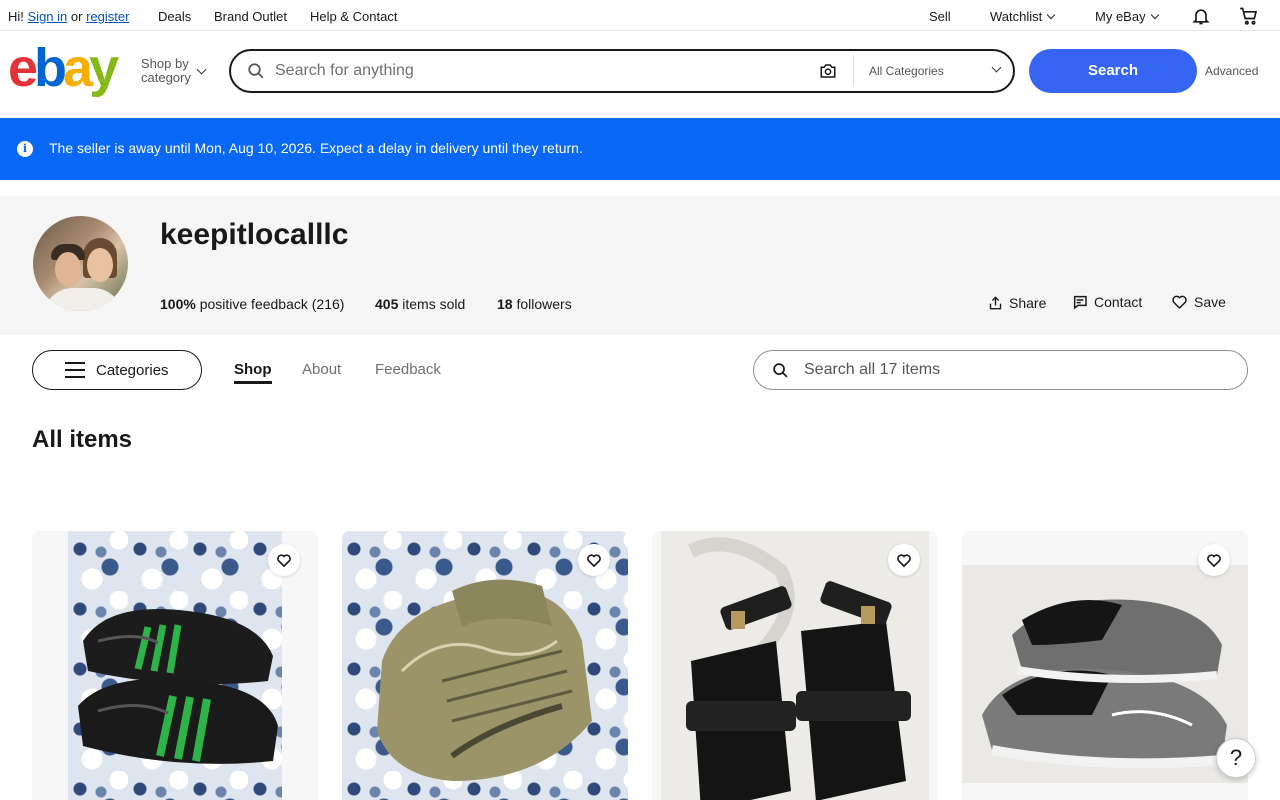 This screenshot has width=1280, height=800. I want to click on shop-by-category-button: Shop by category, so click(166, 71).